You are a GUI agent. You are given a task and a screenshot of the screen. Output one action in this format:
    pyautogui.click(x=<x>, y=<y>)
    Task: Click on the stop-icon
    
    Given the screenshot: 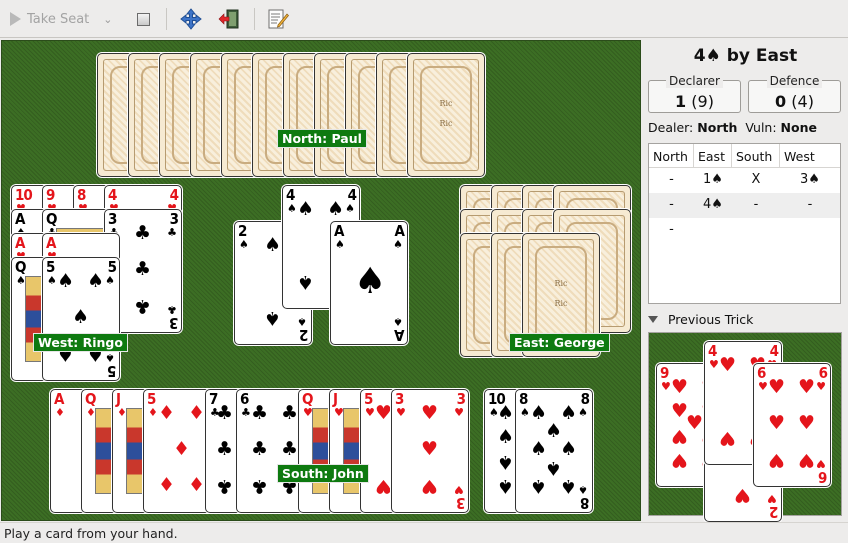 What is the action you would take?
    pyautogui.click(x=143, y=19)
    